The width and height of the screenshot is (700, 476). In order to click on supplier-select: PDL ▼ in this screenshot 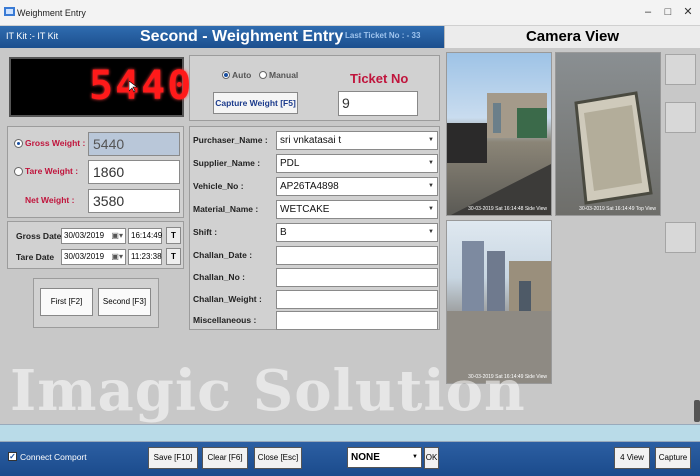, I will do `click(357, 163)`.